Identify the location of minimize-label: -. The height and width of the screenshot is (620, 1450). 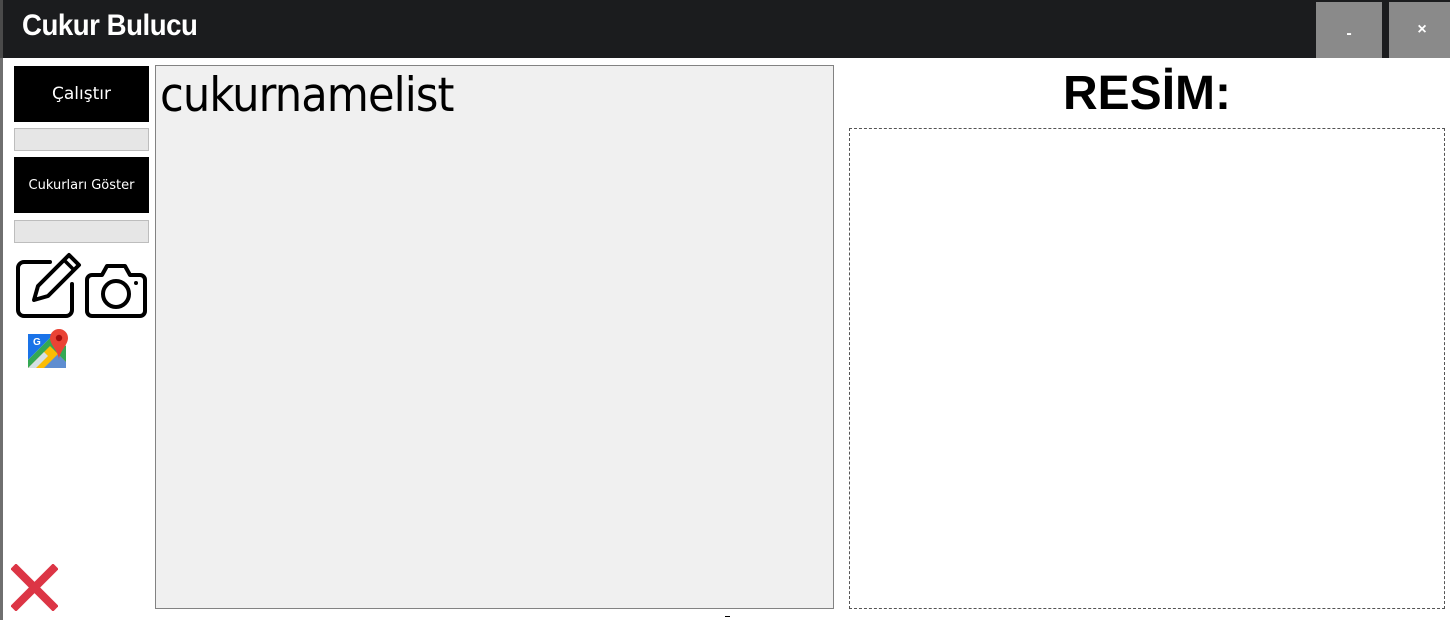
(1349, 33).